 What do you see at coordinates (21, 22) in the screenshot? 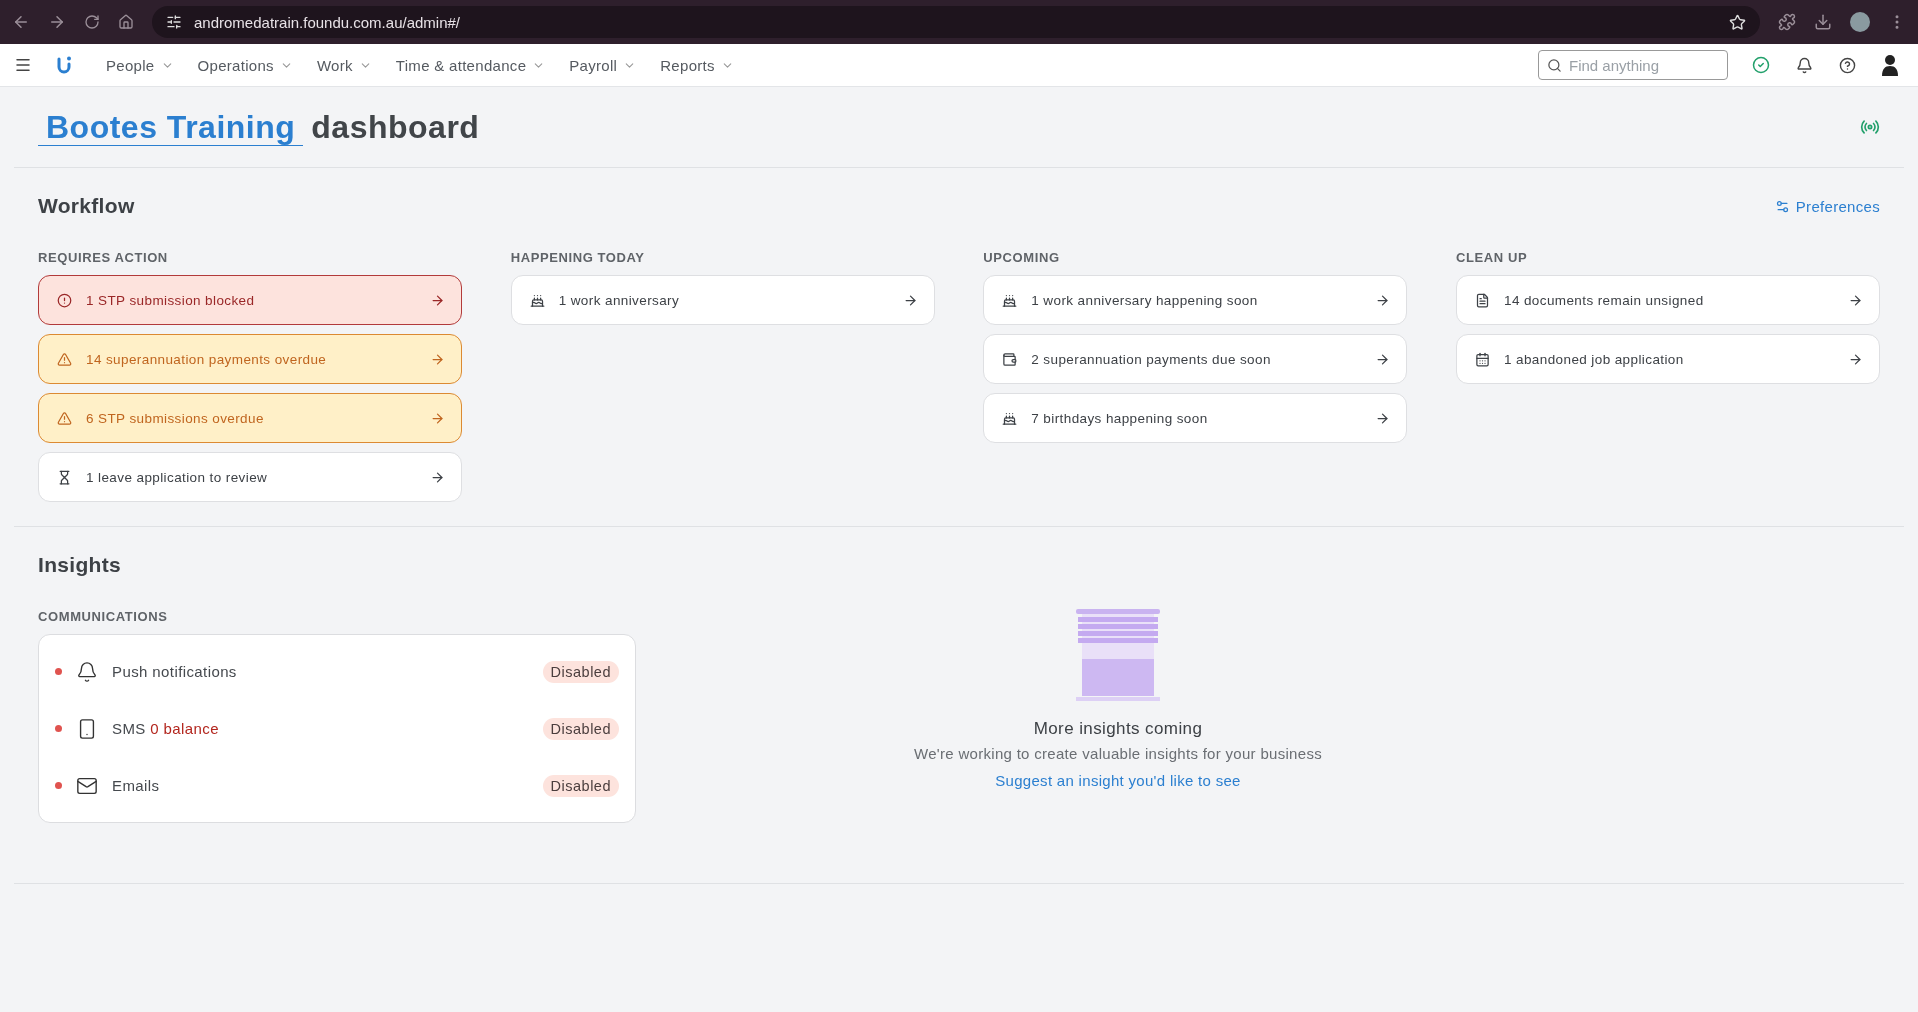
I see `back-icon` at bounding box center [21, 22].